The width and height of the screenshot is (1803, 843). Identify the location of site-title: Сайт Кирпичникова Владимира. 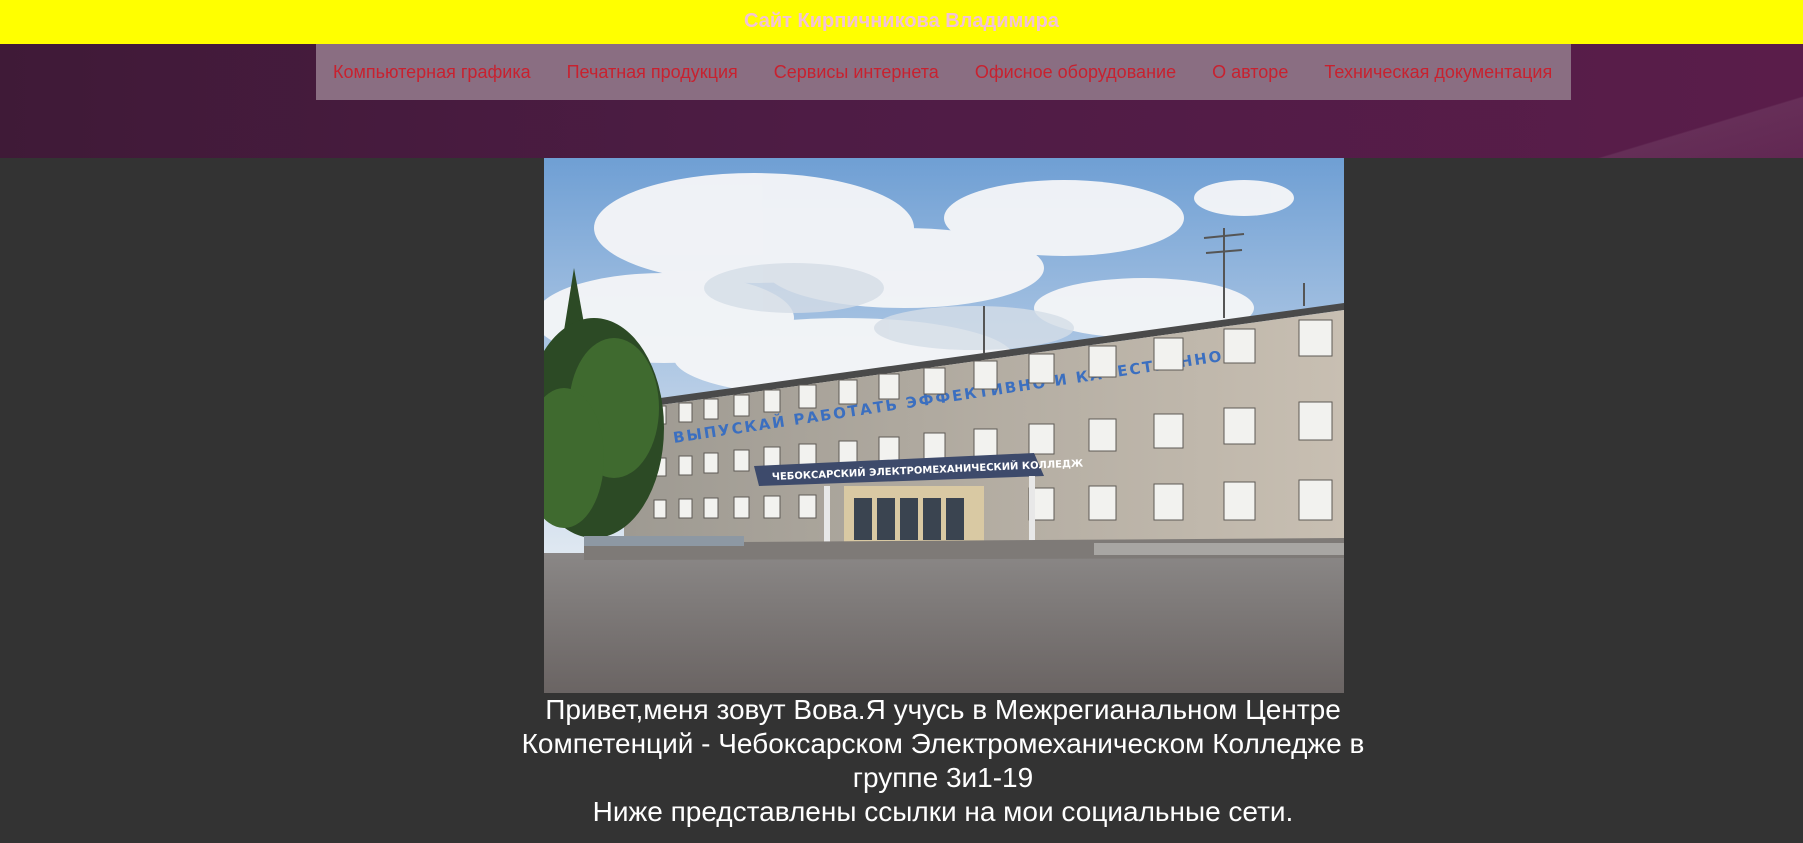
(901, 21).